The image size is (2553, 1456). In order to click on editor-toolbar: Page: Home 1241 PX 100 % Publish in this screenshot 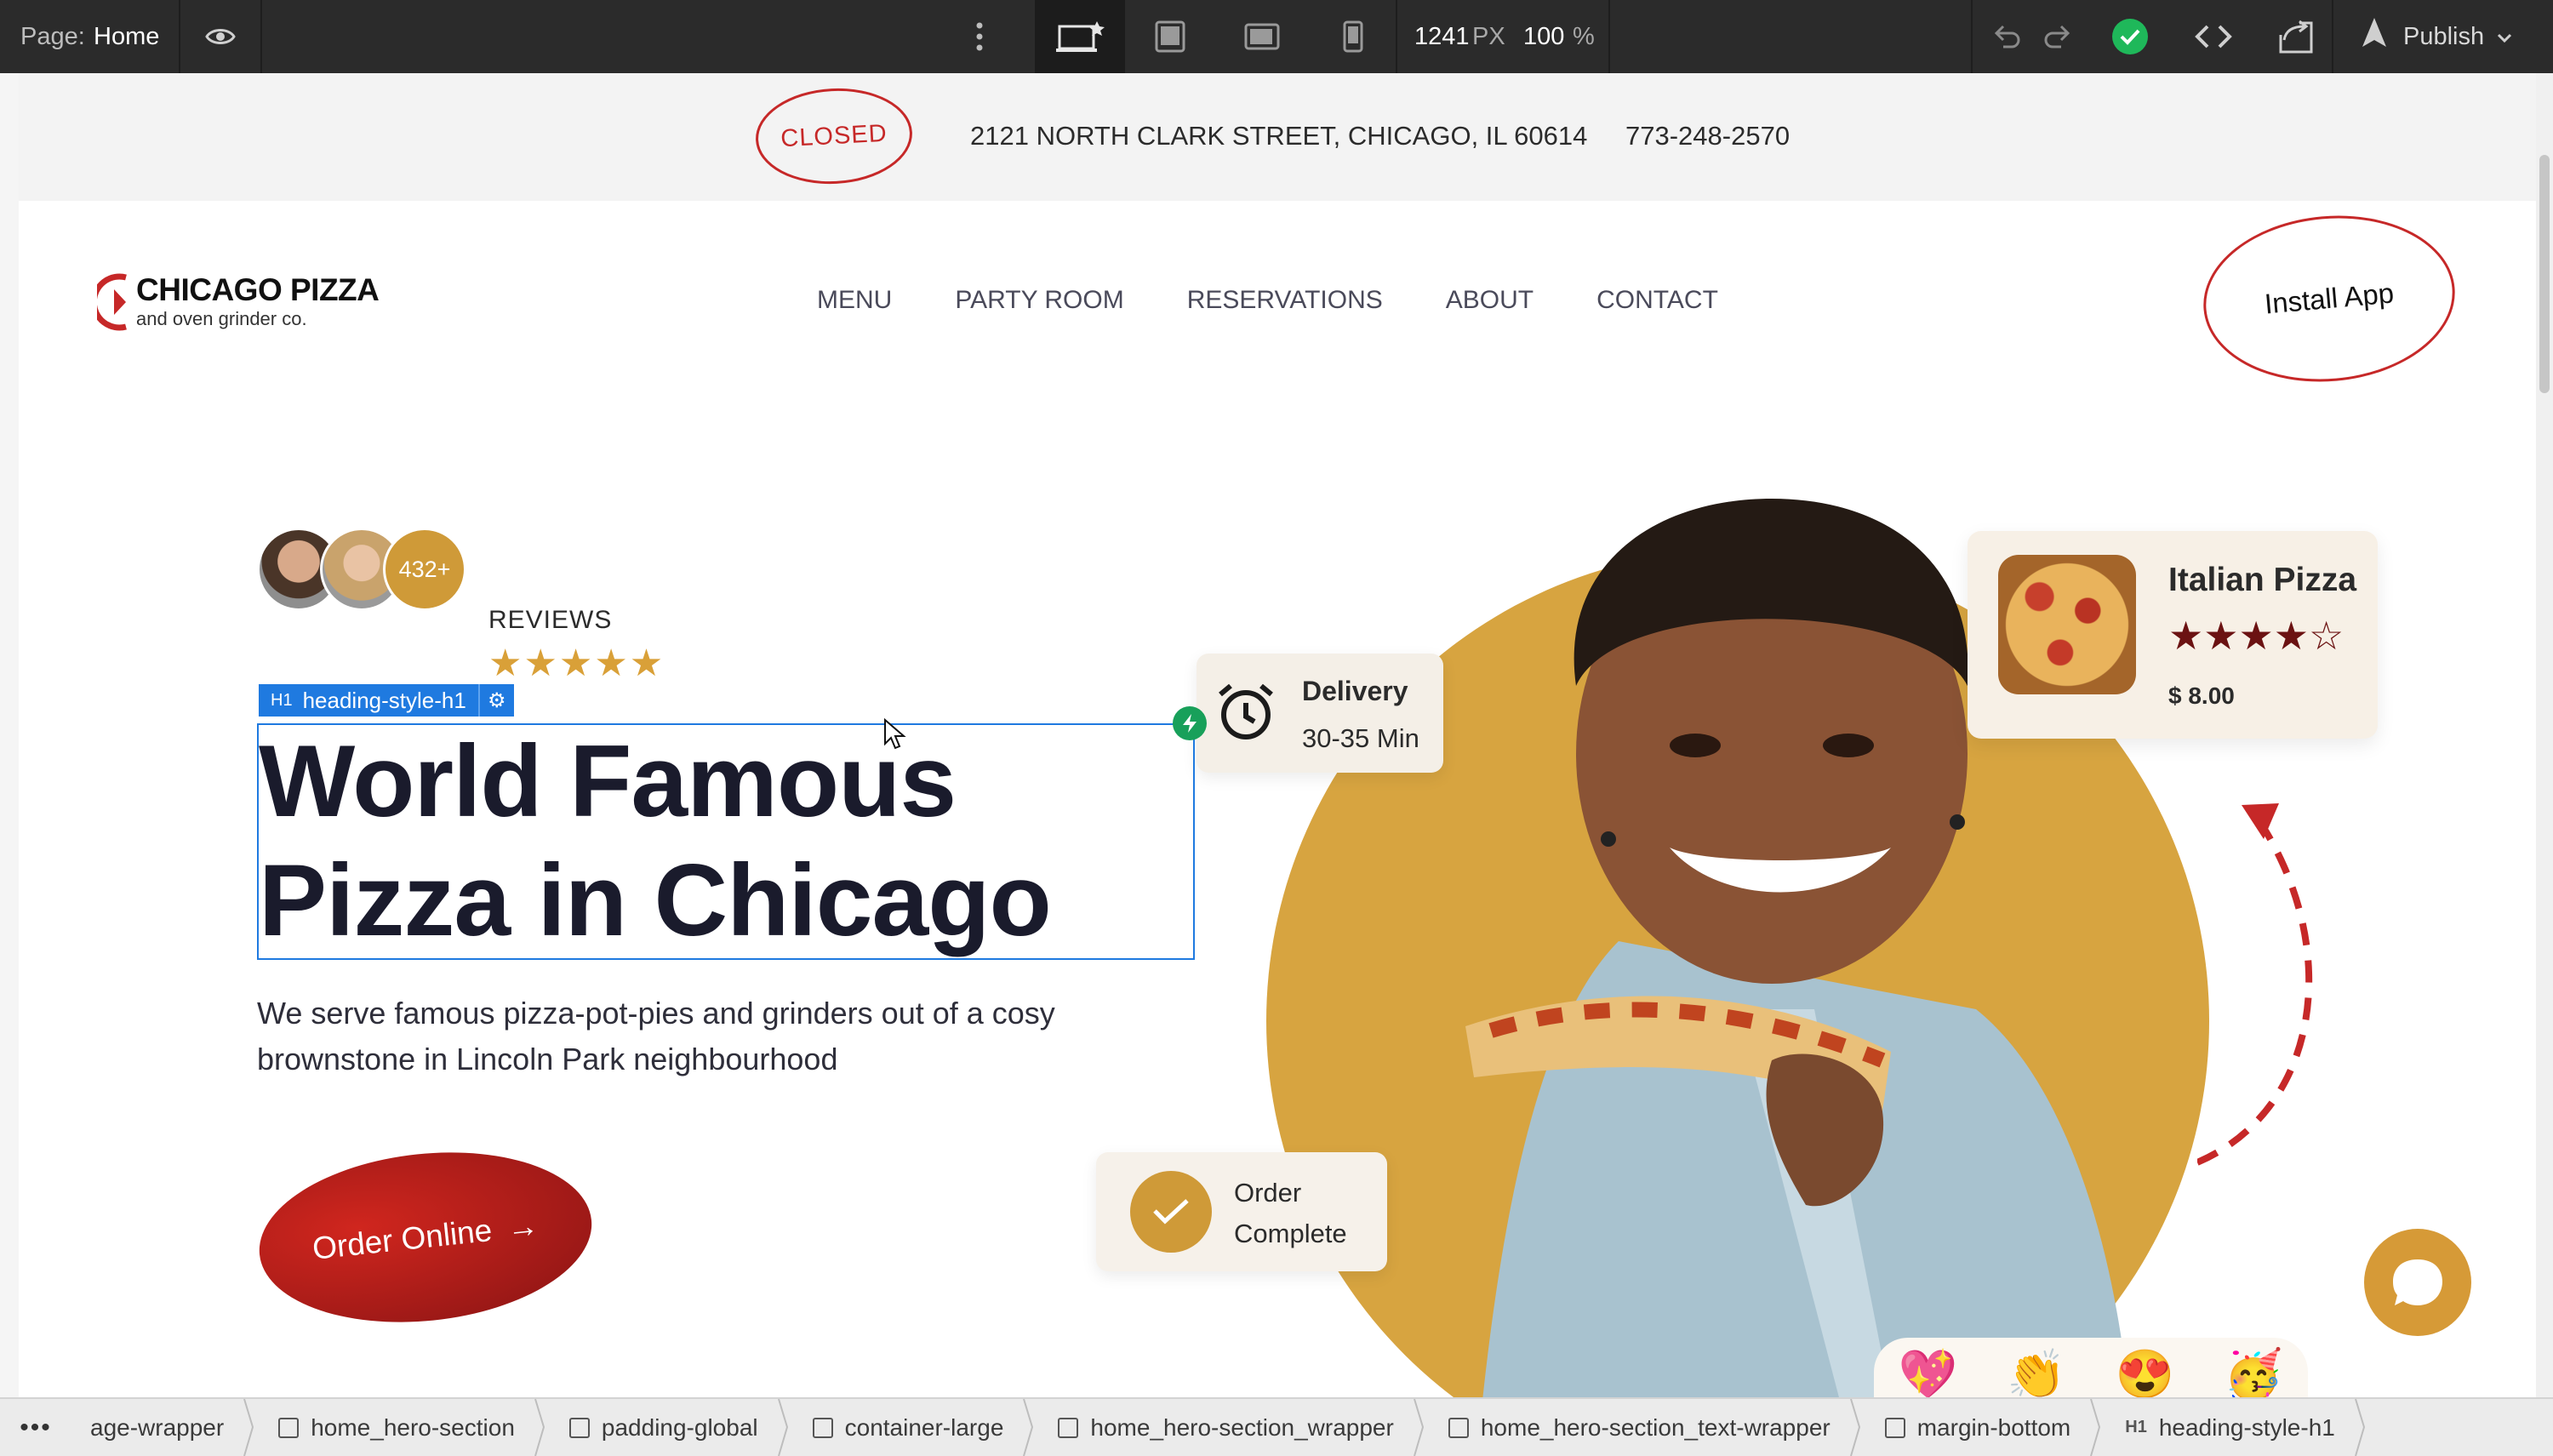, I will do `click(1276, 36)`.